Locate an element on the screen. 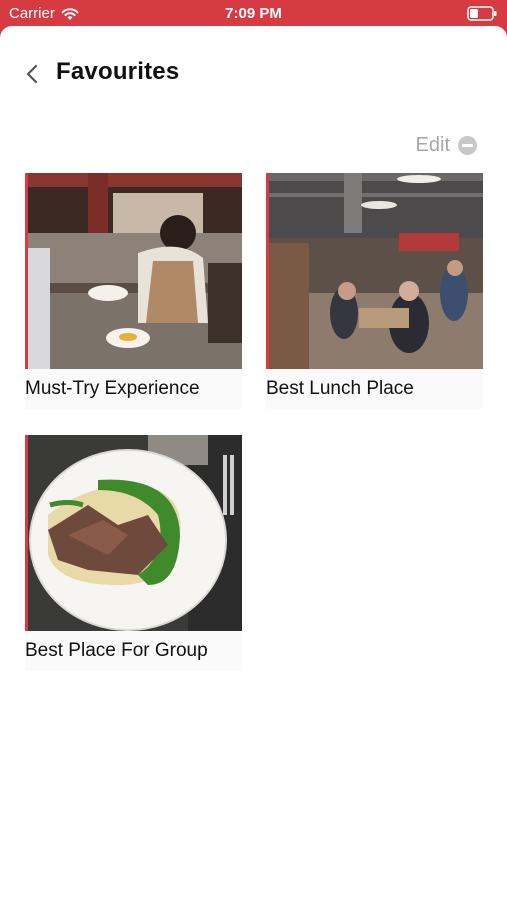 The width and height of the screenshot is (507, 900). back-button is located at coordinates (32, 74).